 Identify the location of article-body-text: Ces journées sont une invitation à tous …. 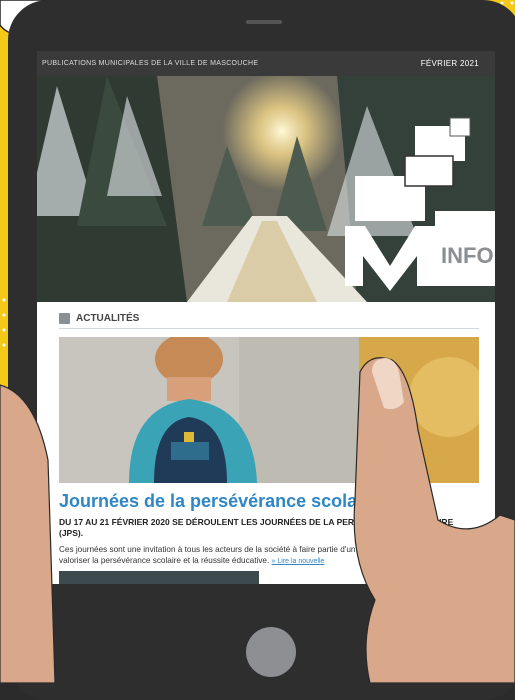
(266, 555).